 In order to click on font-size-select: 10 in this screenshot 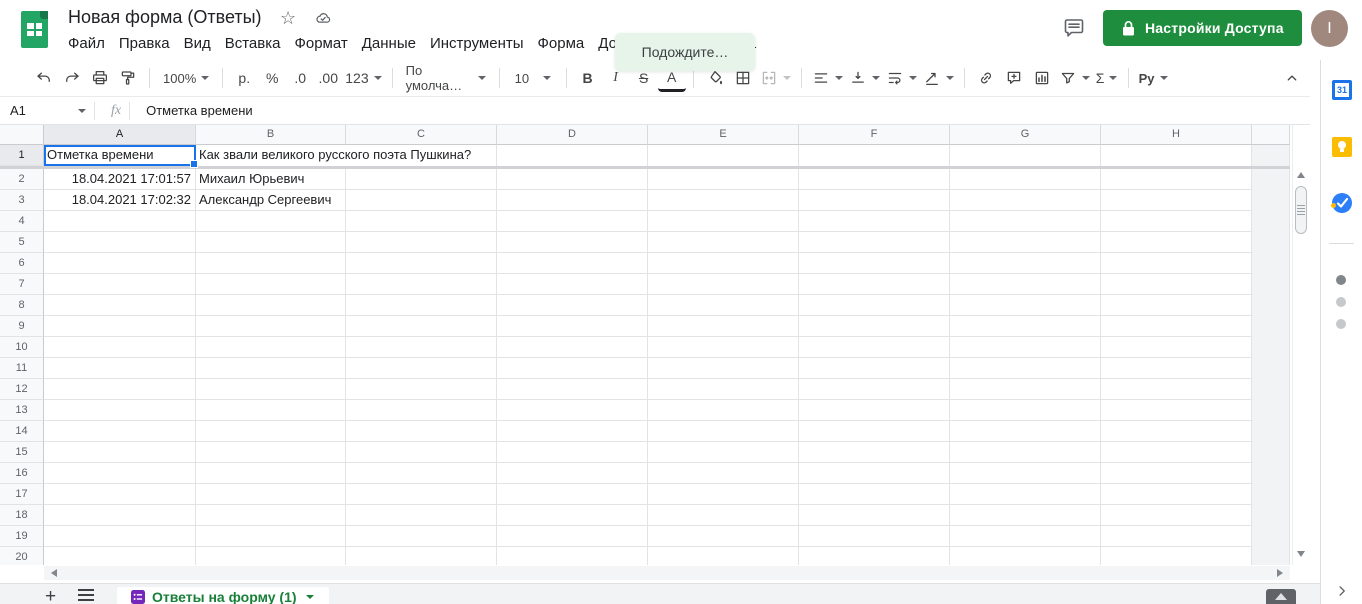, I will do `click(533, 78)`.